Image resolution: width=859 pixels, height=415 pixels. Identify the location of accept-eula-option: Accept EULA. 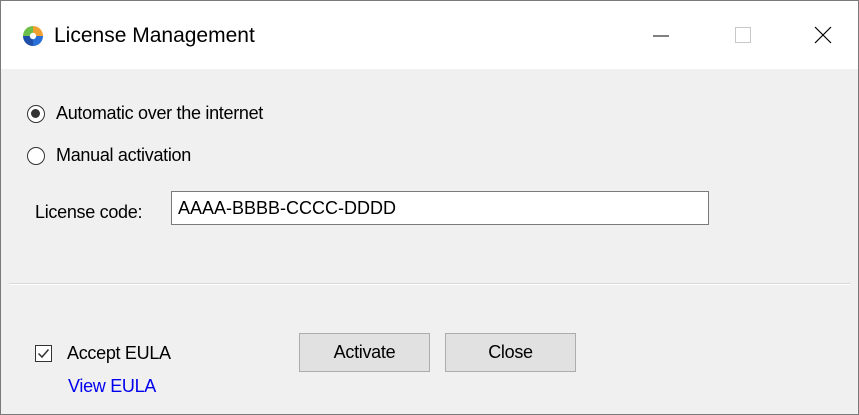
(103, 353).